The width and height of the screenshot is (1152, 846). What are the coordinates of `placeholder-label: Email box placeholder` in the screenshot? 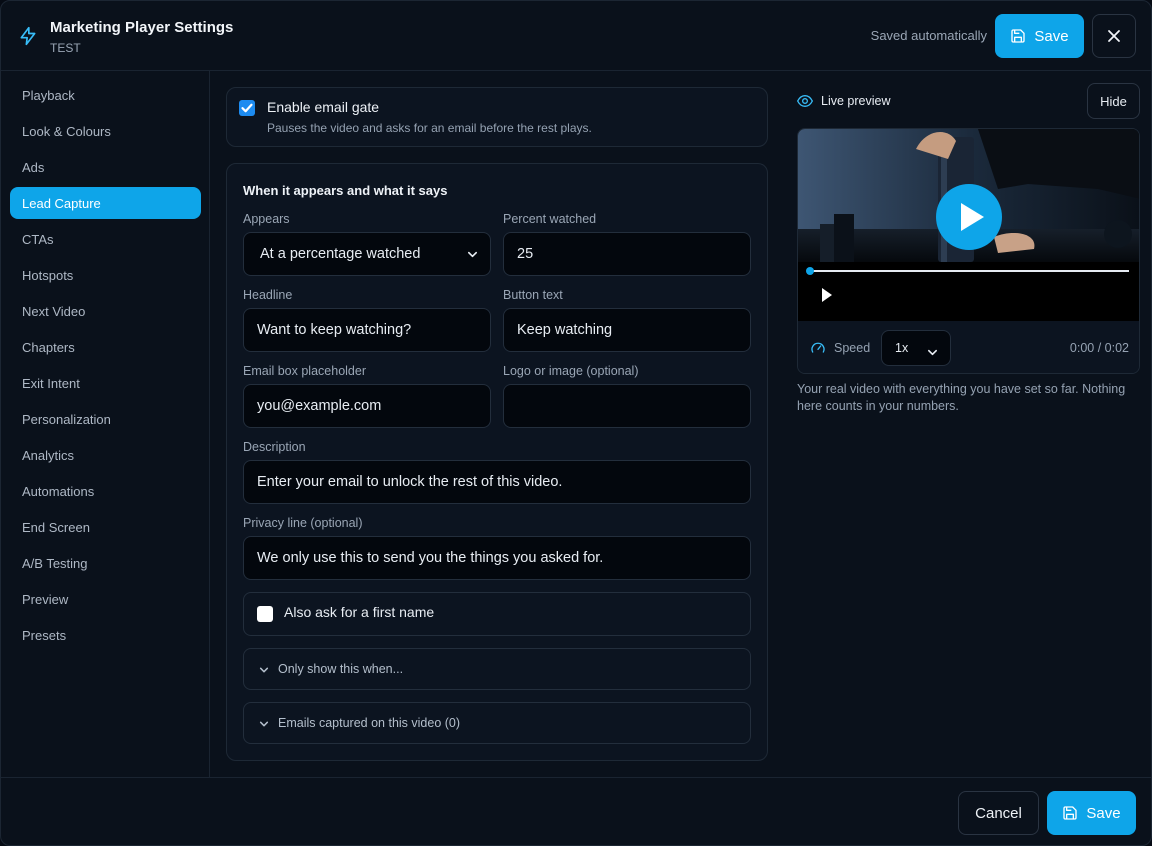 It's located at (304, 371).